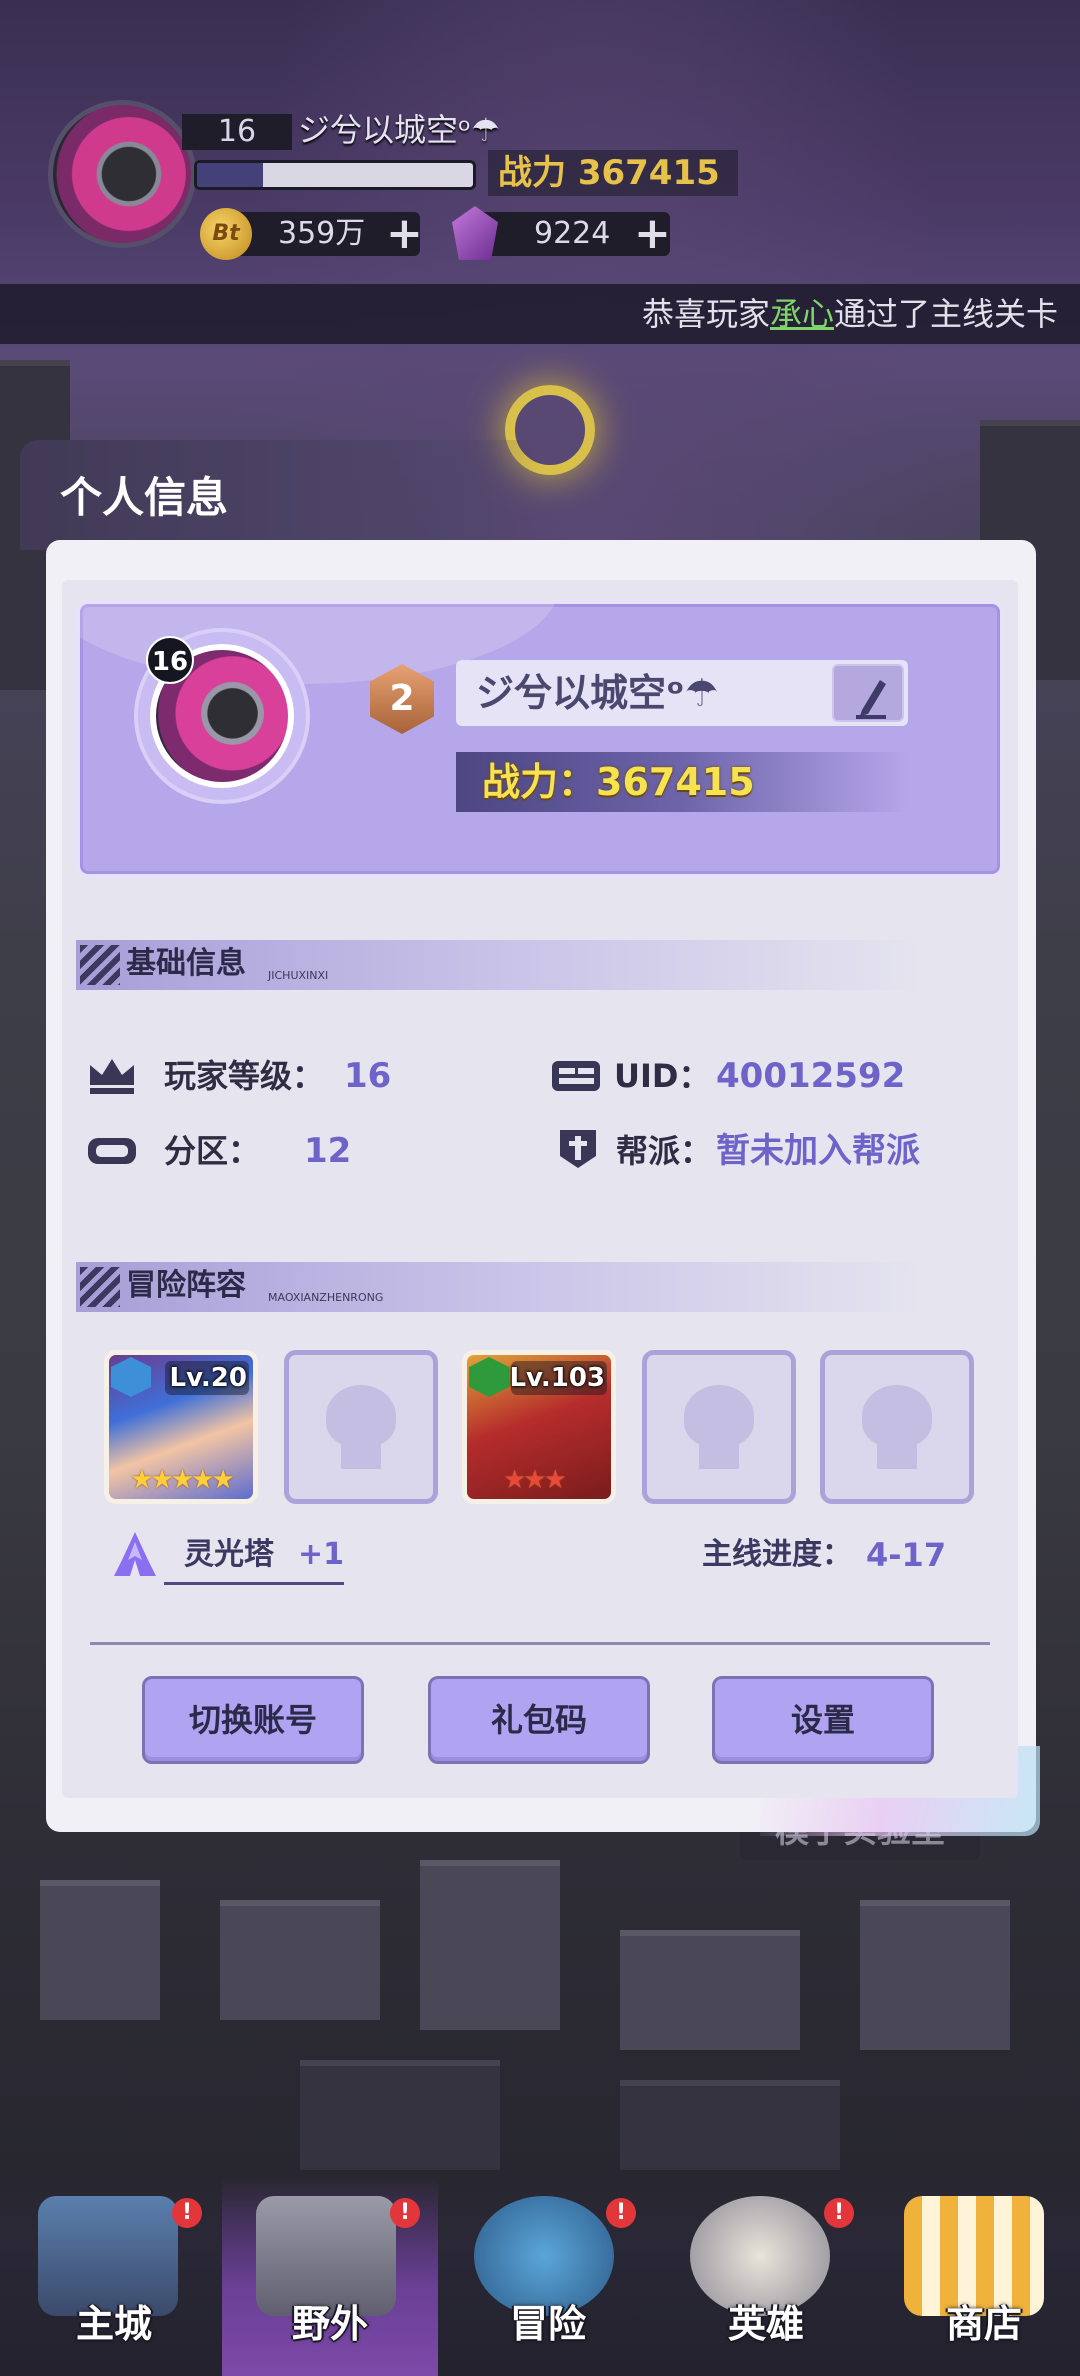 Image resolution: width=1080 pixels, height=2376 pixels. Describe the element at coordinates (229, 1554) in the screenshot. I see `spirit-tower-label: 灵光塔` at that location.